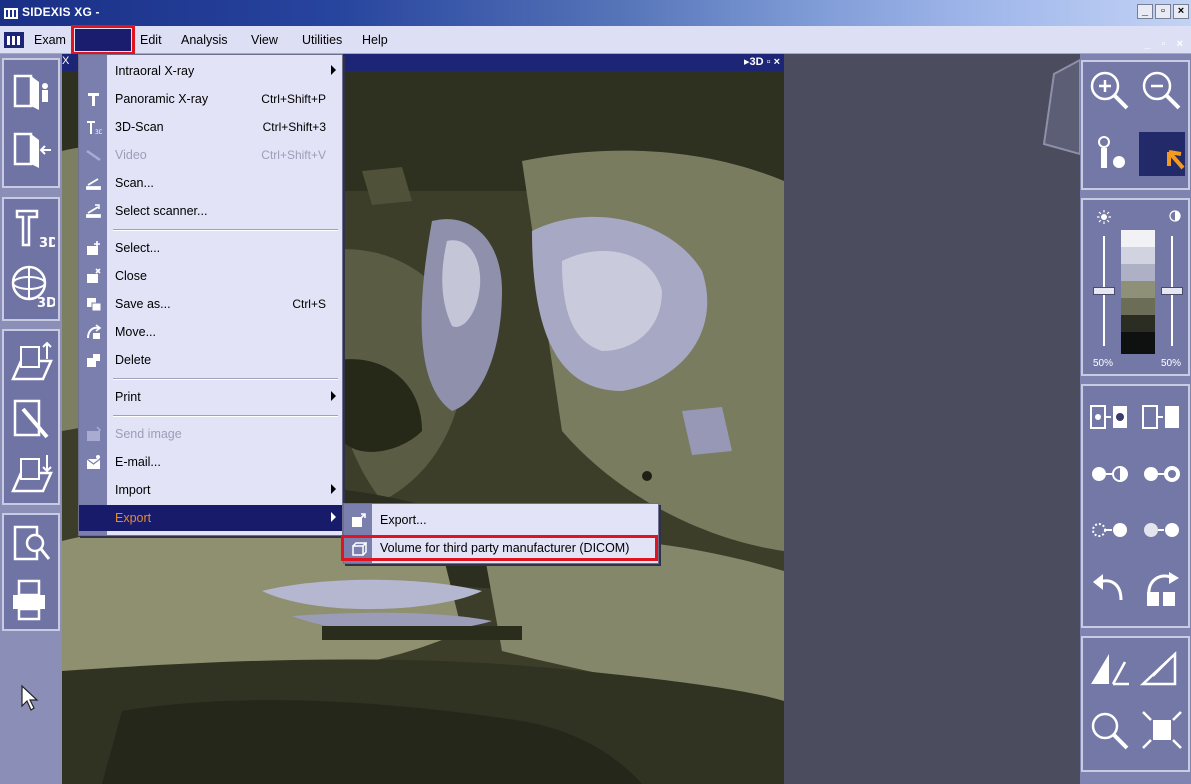 The width and height of the screenshot is (1191, 784). I want to click on half-contrast-icon, so click(1110, 474).